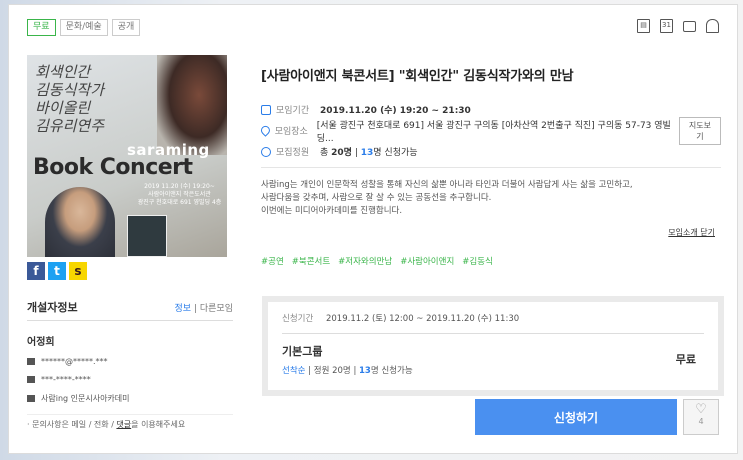 The height and width of the screenshot is (460, 743). I want to click on people-available-count: 13, so click(367, 153).